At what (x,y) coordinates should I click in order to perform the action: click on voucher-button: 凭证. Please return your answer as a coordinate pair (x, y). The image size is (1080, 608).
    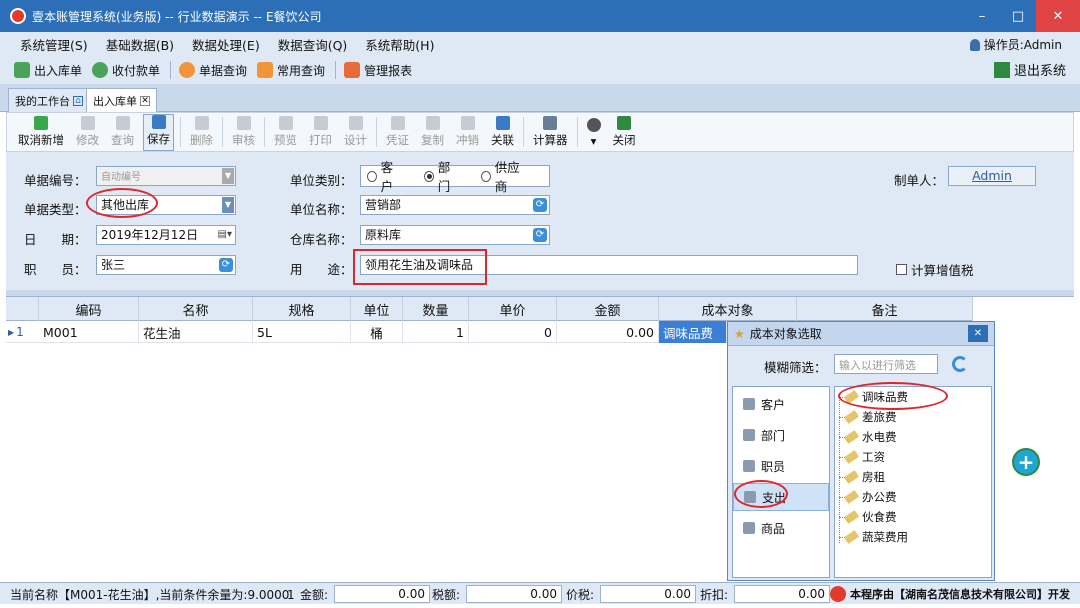
    Looking at the image, I should click on (397, 133).